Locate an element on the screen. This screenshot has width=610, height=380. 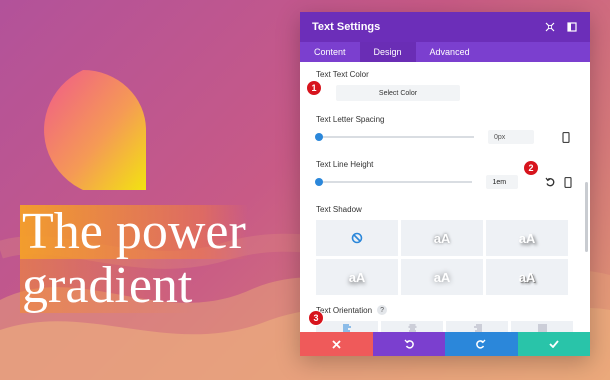
align-justify-button is located at coordinates (542, 326).